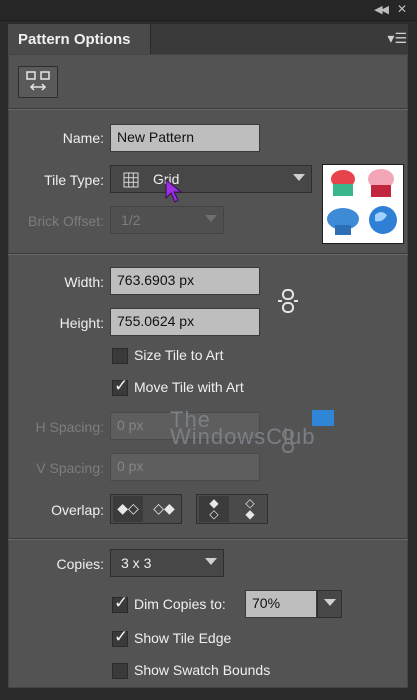  I want to click on watermark-text: WindowsClub, so click(243, 436).